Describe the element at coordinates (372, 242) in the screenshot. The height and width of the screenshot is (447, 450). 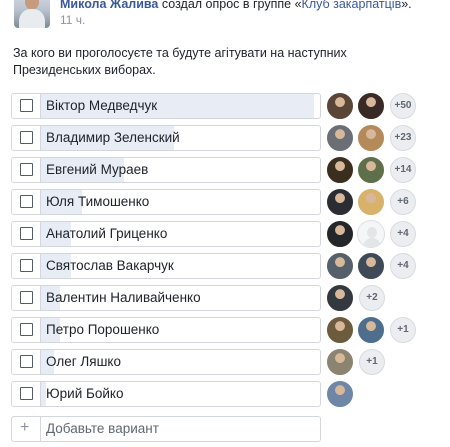
I see `default-avatar-body` at that location.